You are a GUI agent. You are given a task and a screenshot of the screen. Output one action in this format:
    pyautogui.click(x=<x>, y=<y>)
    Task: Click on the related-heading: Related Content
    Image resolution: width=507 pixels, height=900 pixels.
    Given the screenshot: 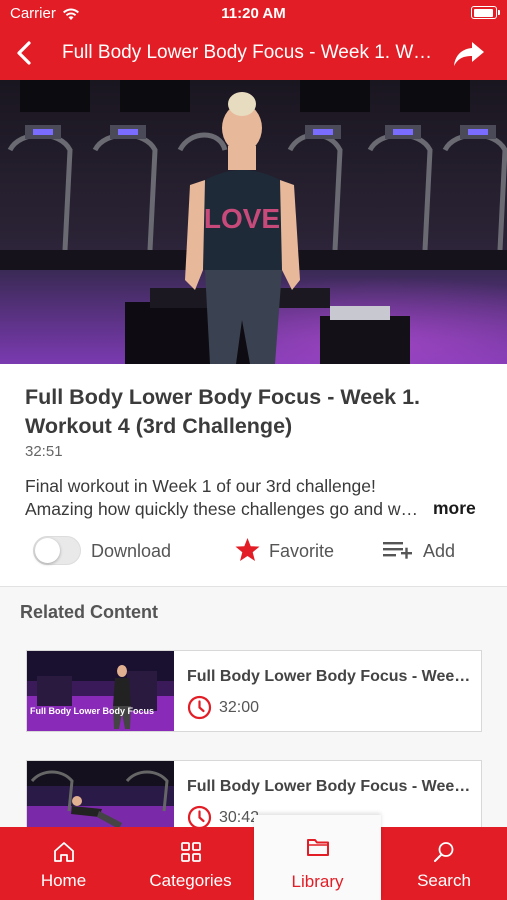 What is the action you would take?
    pyautogui.click(x=89, y=612)
    